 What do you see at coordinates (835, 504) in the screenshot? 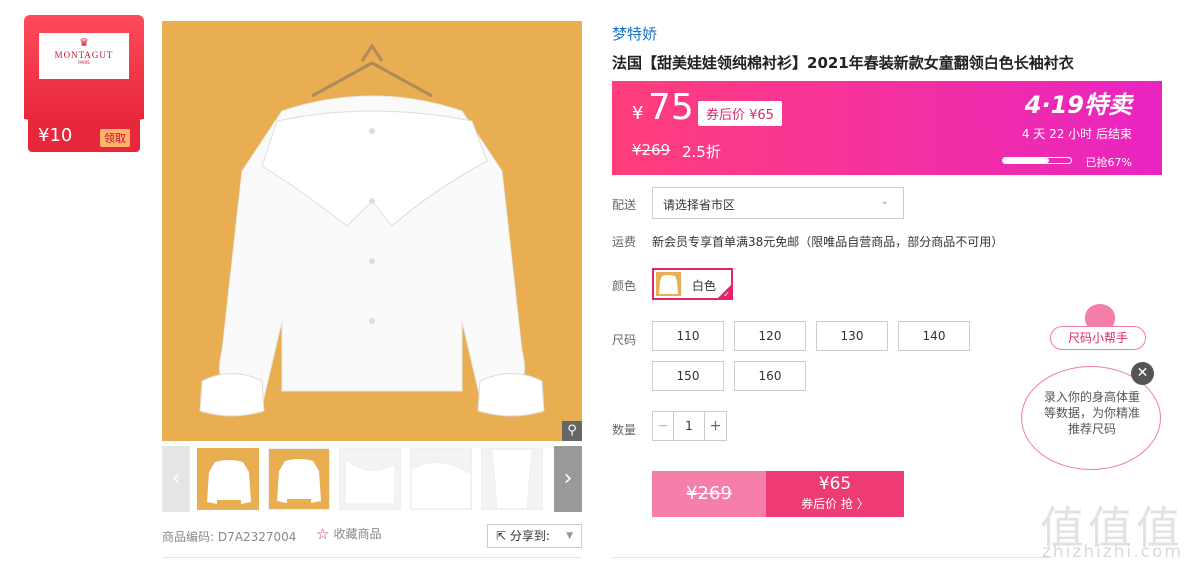
I see `buy-button-label: 券后价 抢 〉` at bounding box center [835, 504].